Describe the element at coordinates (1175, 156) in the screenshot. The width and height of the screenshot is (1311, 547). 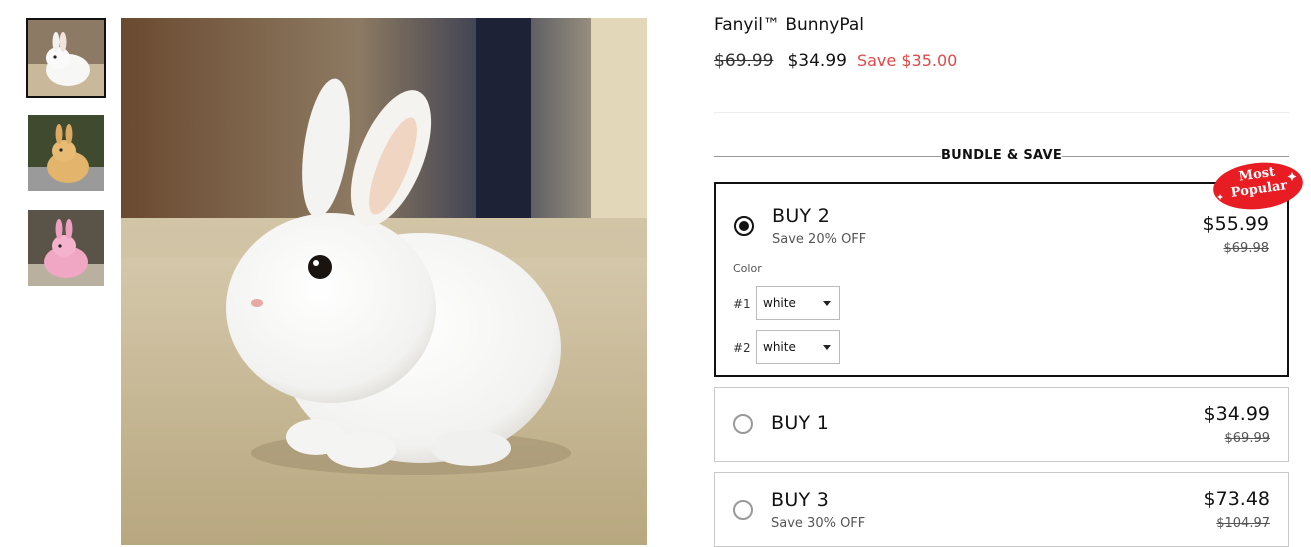
I see `heading-line-right` at that location.